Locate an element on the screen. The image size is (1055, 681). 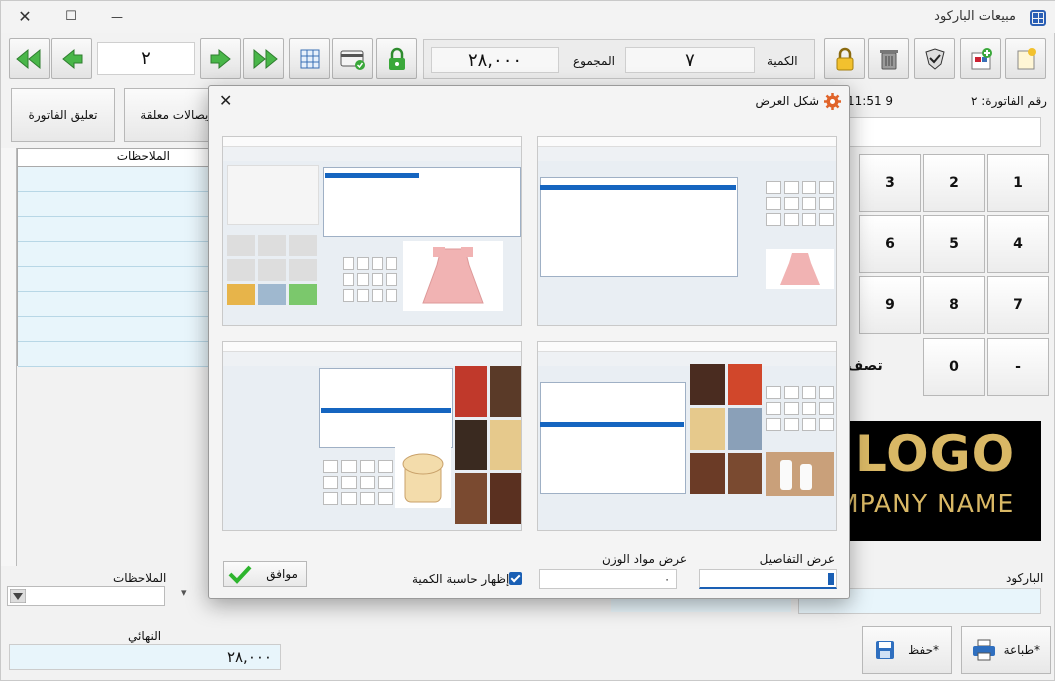
grid-calculator-icon is located at coordinates (309, 58).